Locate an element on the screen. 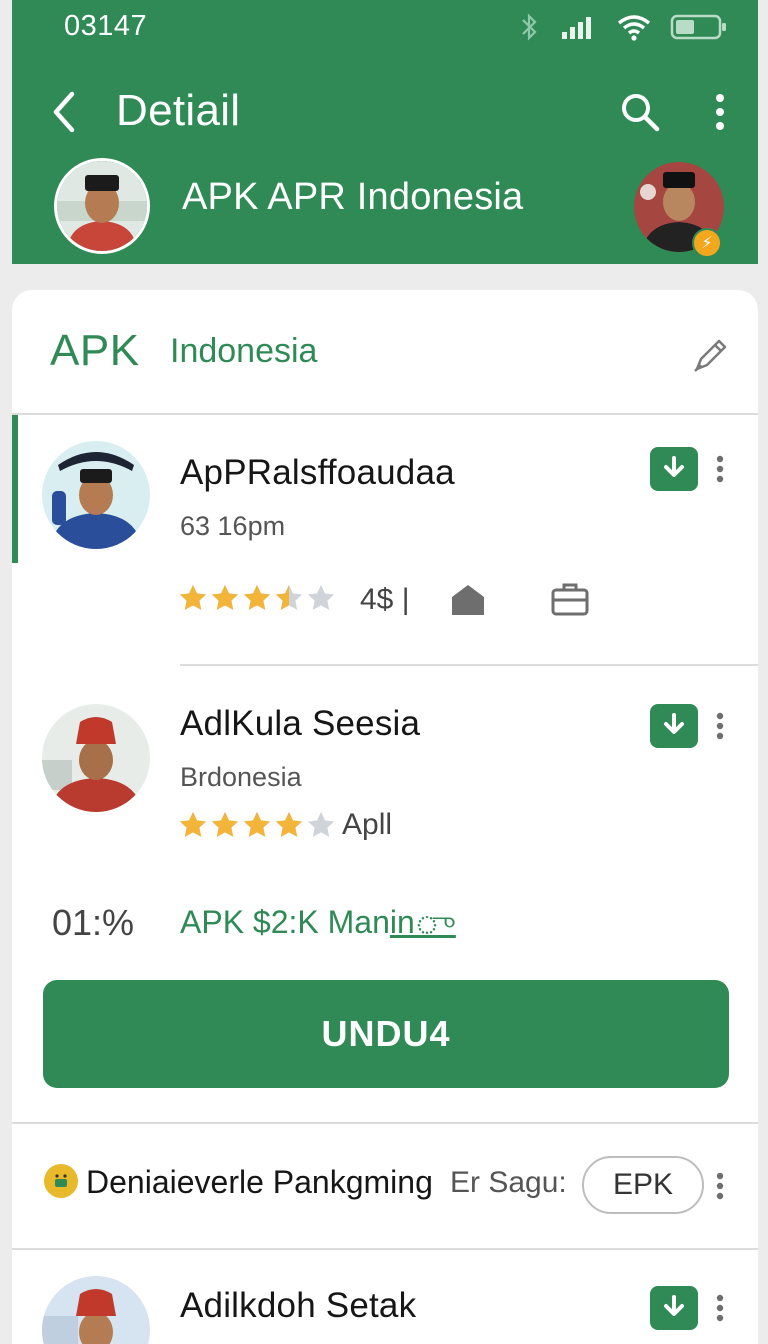 The width and height of the screenshot is (768, 1344). stats-link: APK $2:K Maninு is located at coordinates (318, 924).